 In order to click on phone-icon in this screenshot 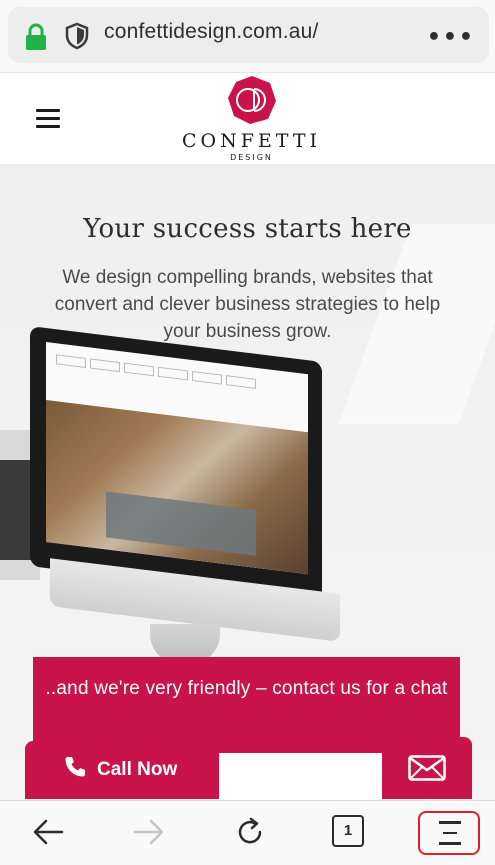, I will do `click(75, 767)`.